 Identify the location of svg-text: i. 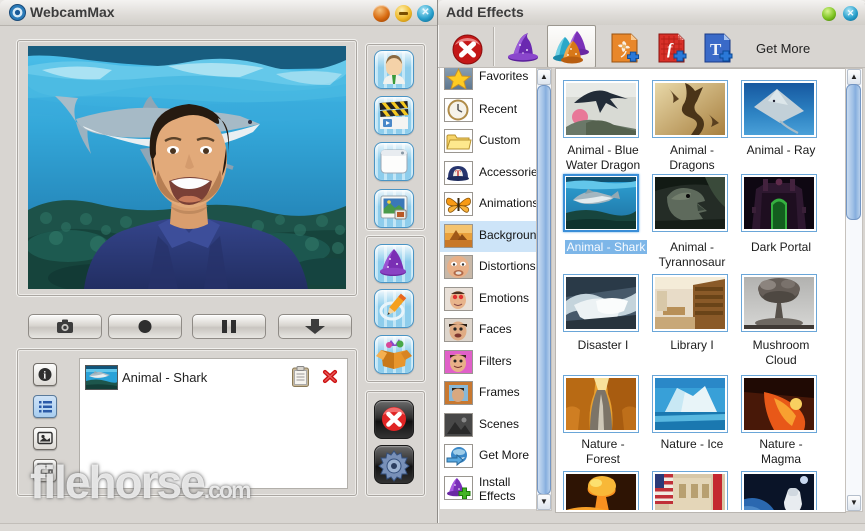
(44, 376).